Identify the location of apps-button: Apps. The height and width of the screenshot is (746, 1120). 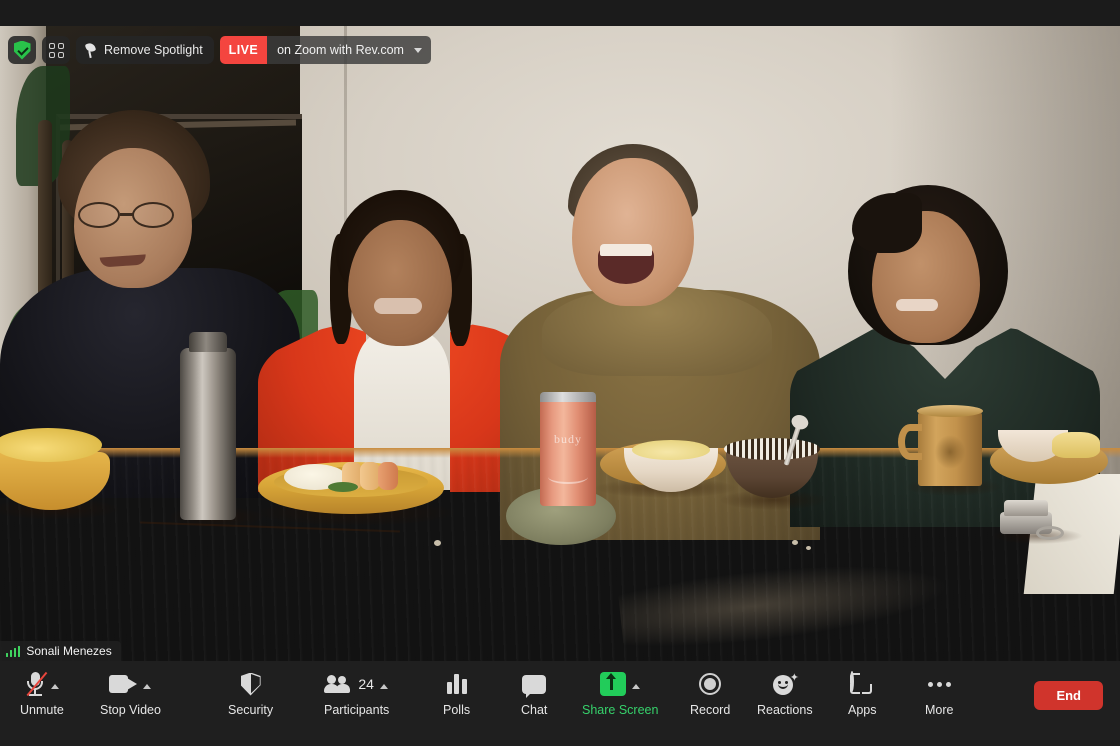
(862, 693).